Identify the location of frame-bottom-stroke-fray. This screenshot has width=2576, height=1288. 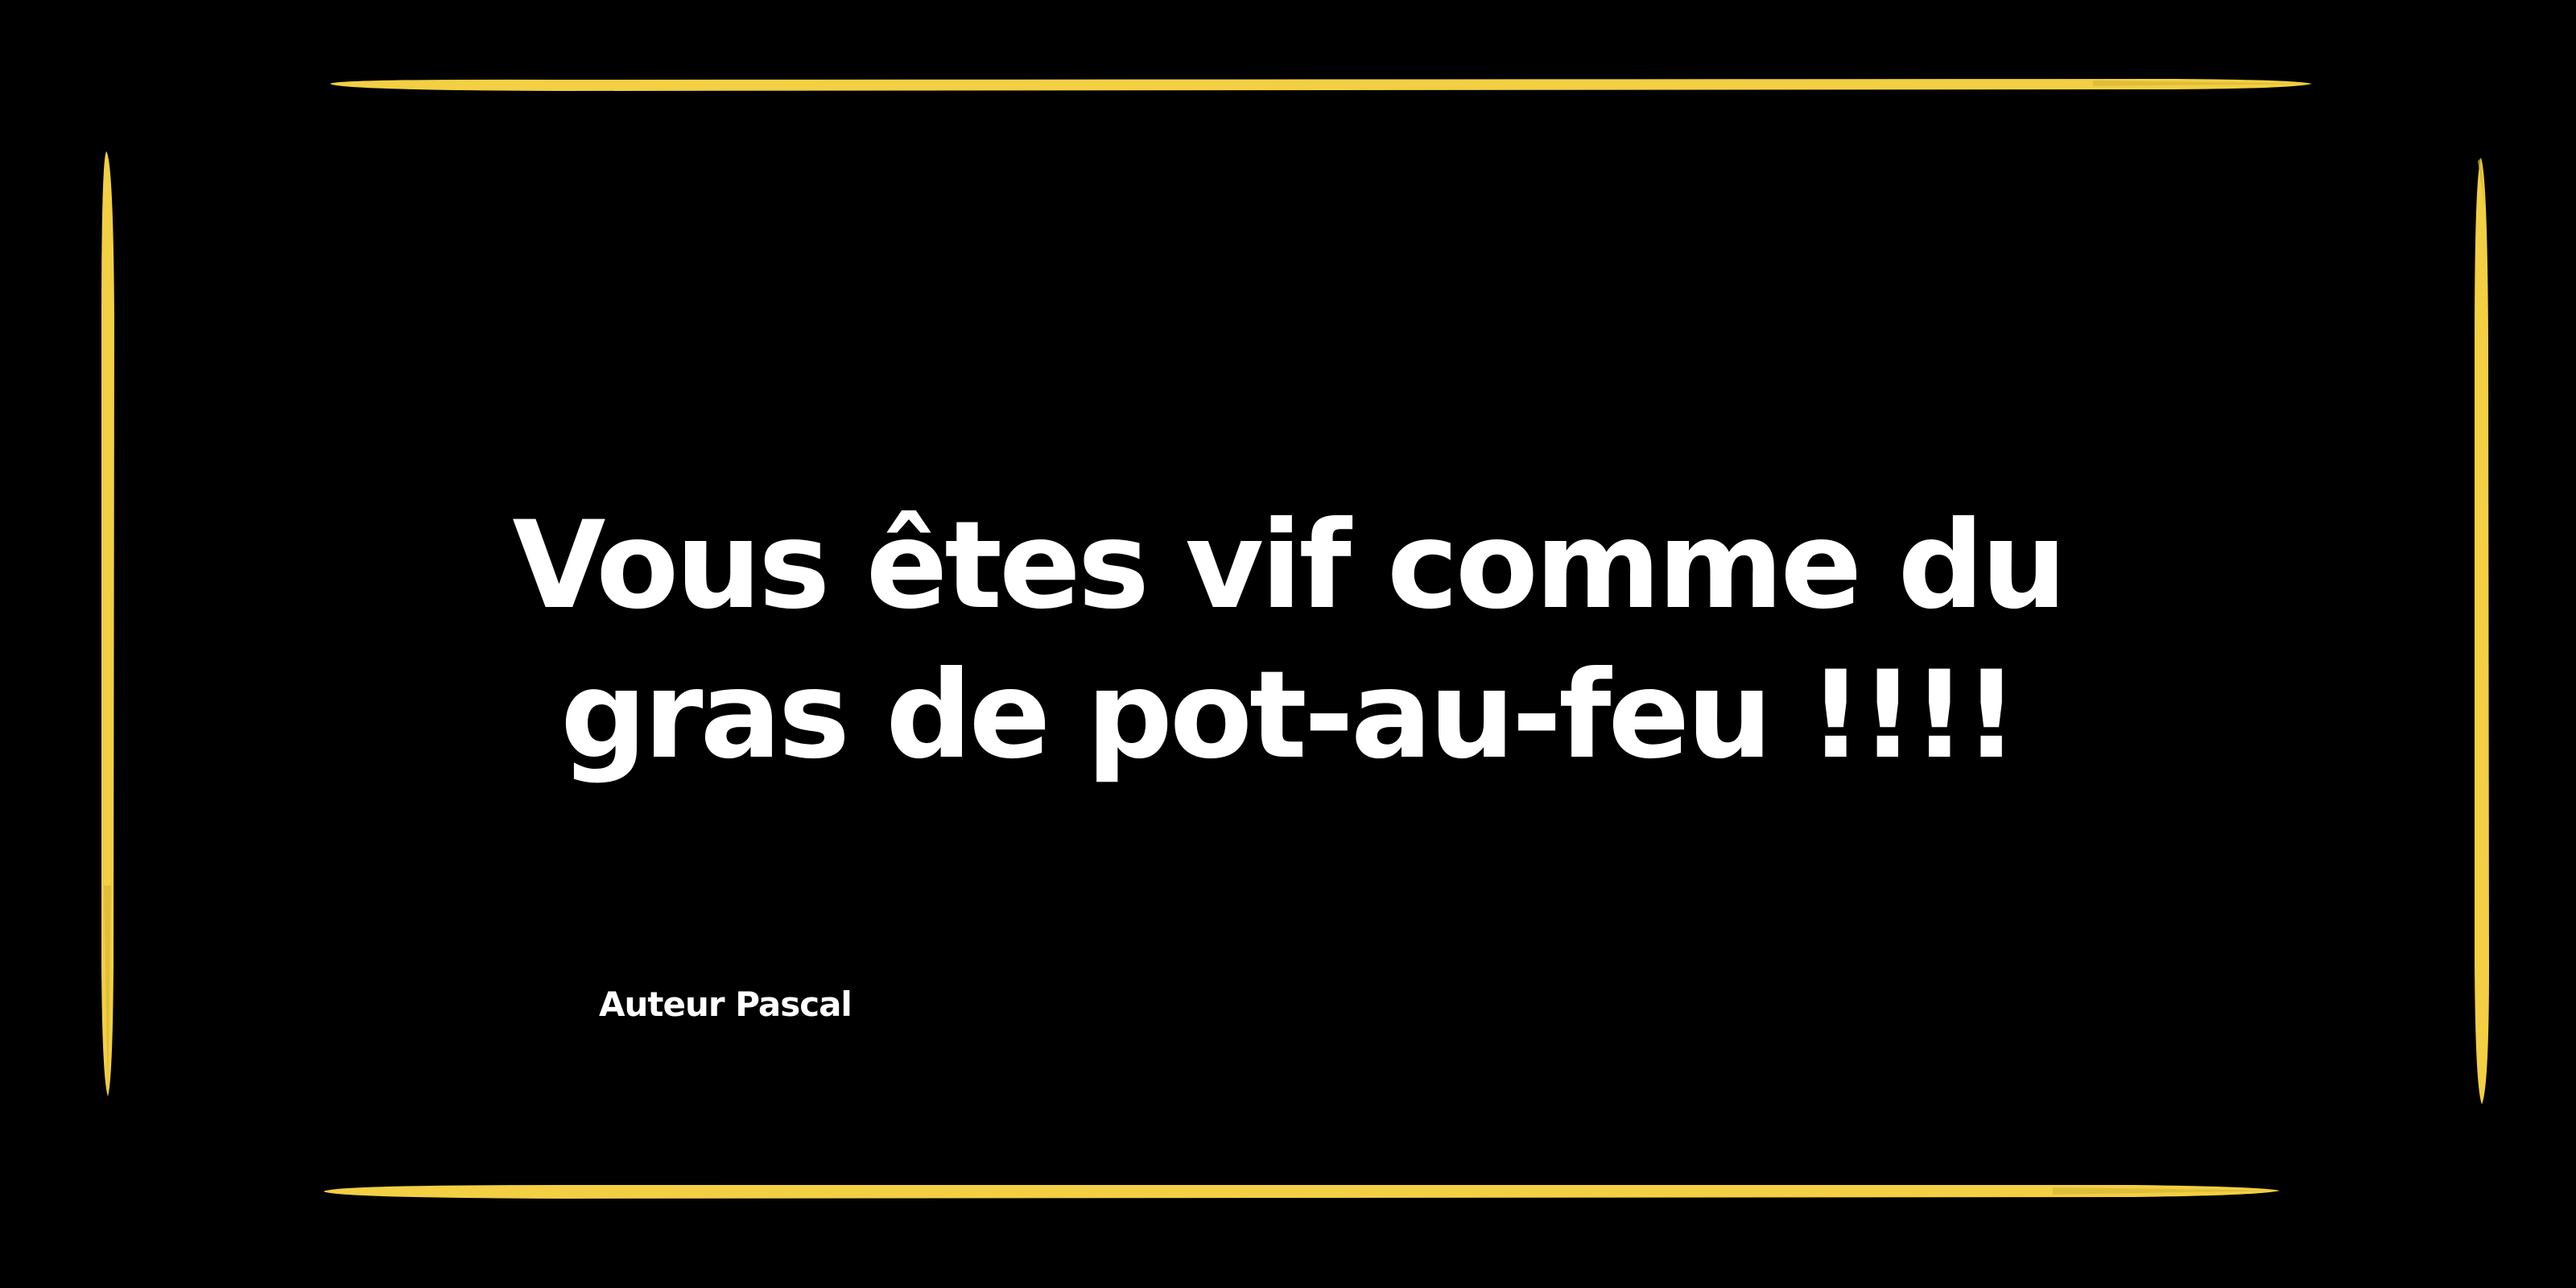
(2166, 1191).